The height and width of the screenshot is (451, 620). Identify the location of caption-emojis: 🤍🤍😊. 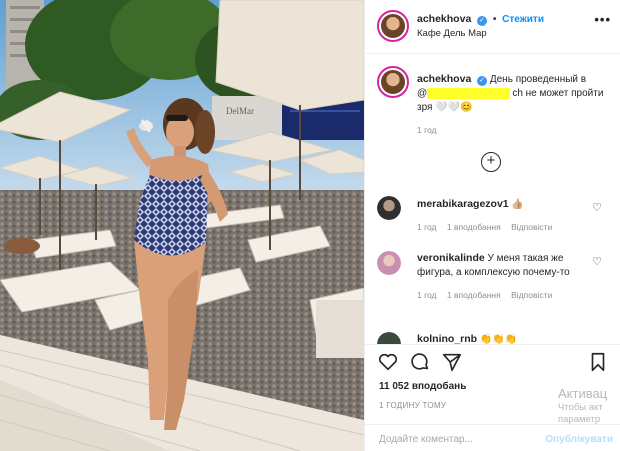
(454, 107).